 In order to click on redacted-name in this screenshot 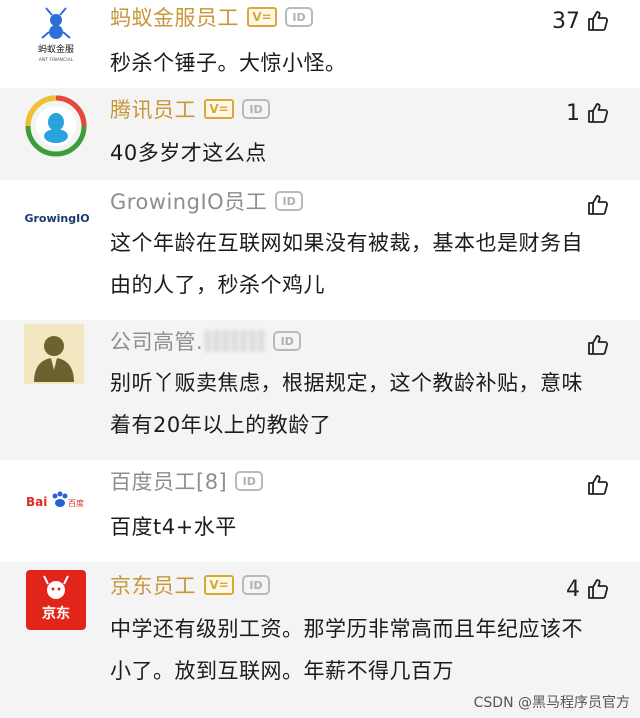, I will do `click(235, 341)`.